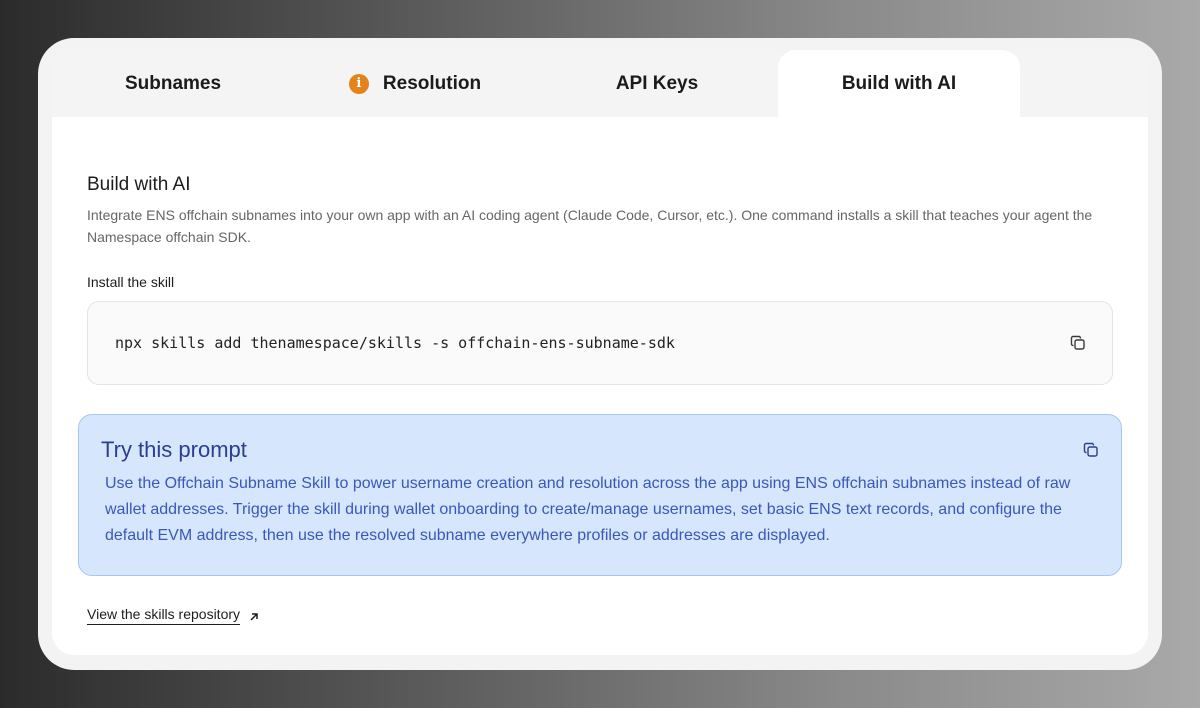 The width and height of the screenshot is (1200, 708). What do you see at coordinates (131, 282) in the screenshot?
I see `install-label: Install the skill` at bounding box center [131, 282].